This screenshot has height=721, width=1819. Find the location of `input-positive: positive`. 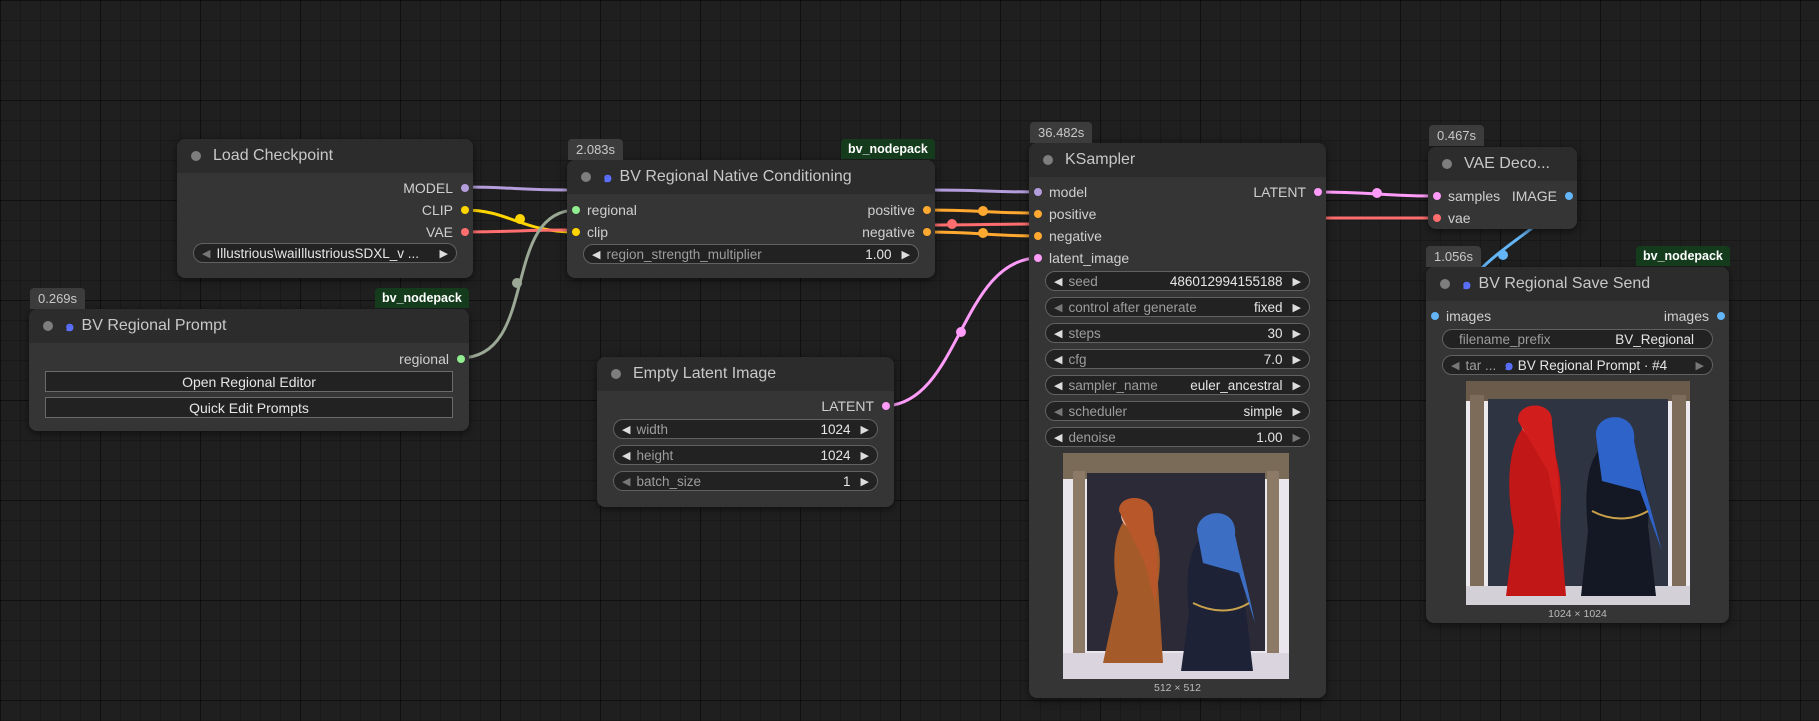

input-positive: positive is located at coordinates (1062, 214).